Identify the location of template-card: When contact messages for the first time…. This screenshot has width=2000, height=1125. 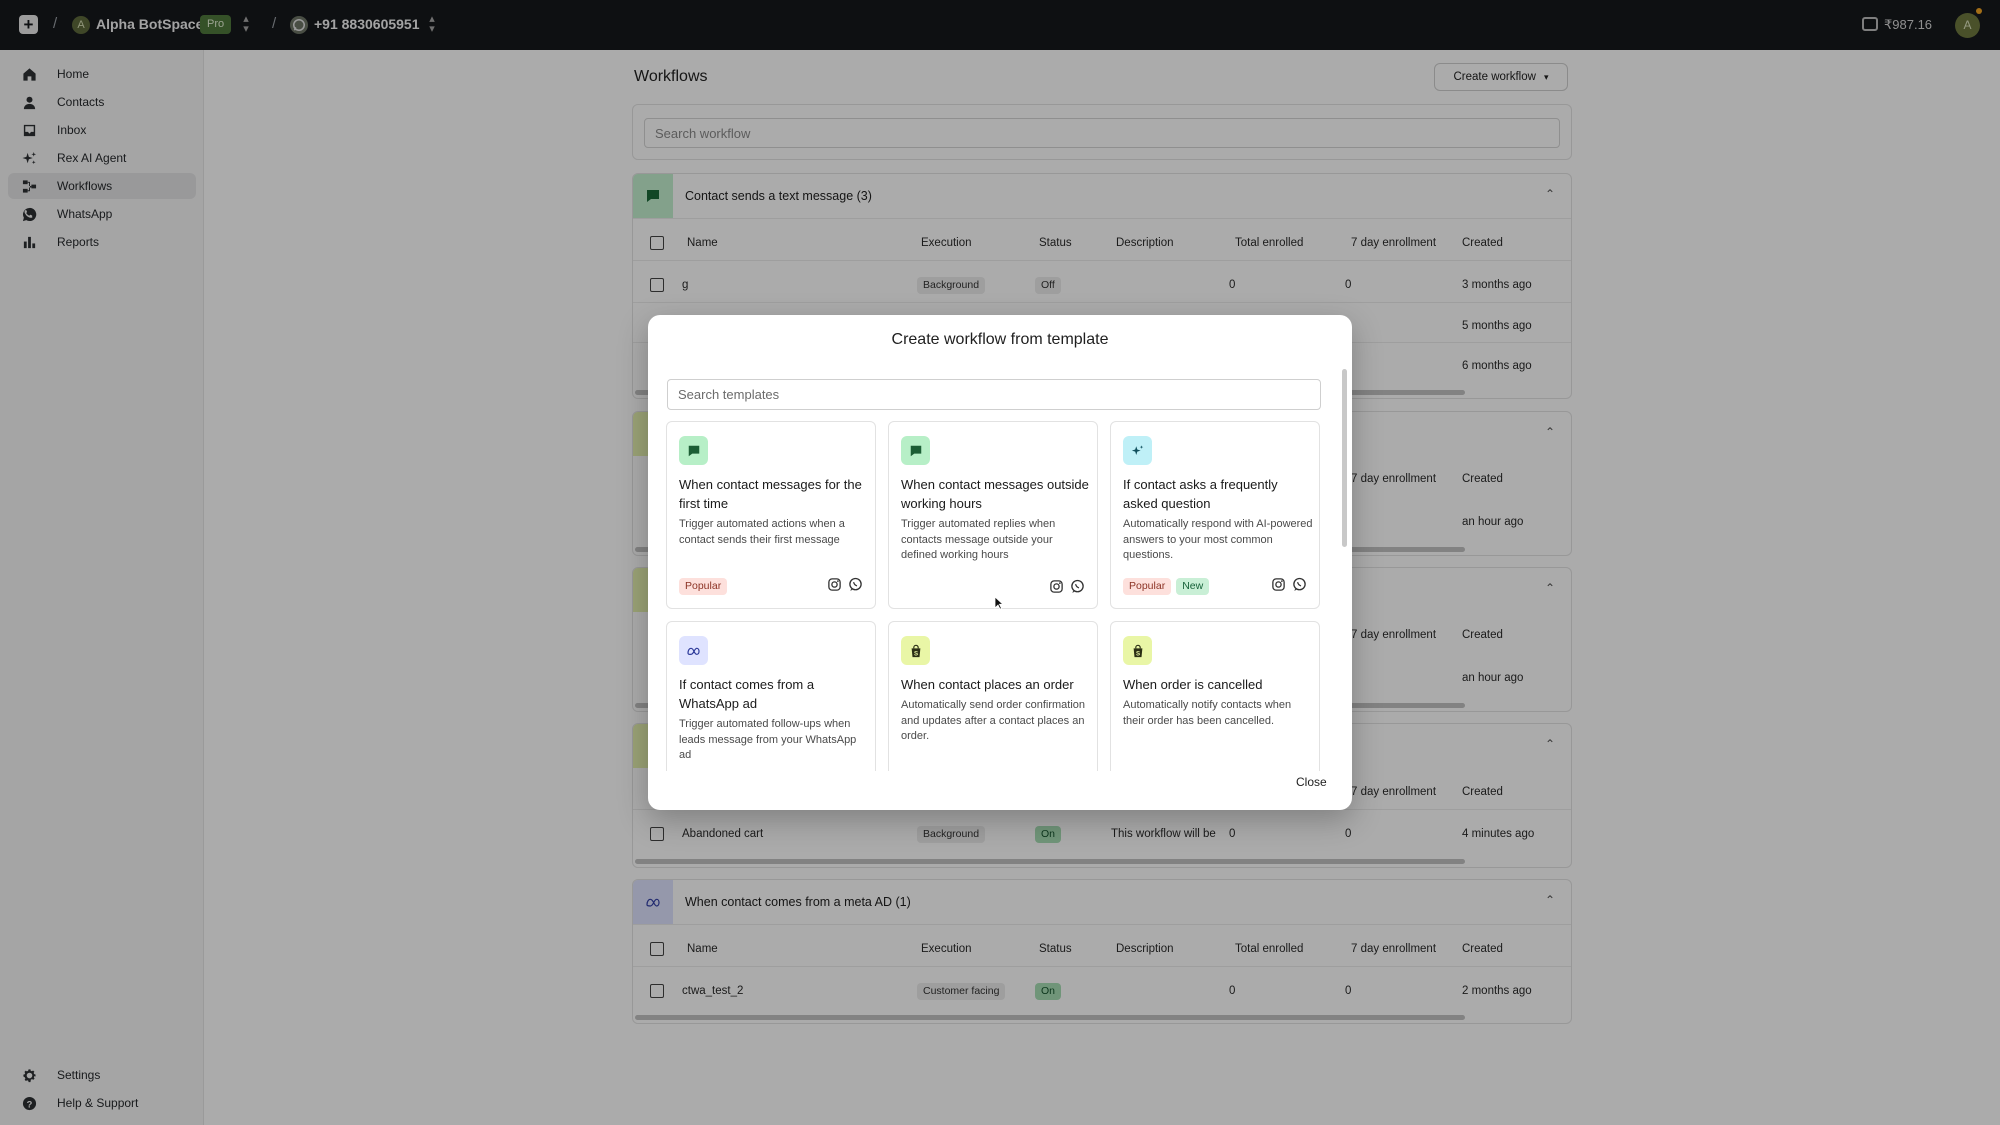
(771, 515).